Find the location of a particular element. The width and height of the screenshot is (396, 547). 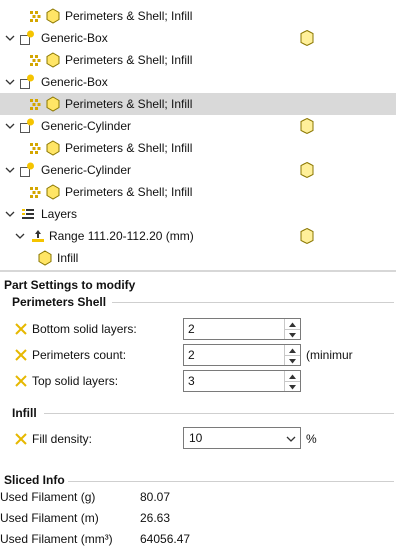

combobox-value: 10 is located at coordinates (196, 438).